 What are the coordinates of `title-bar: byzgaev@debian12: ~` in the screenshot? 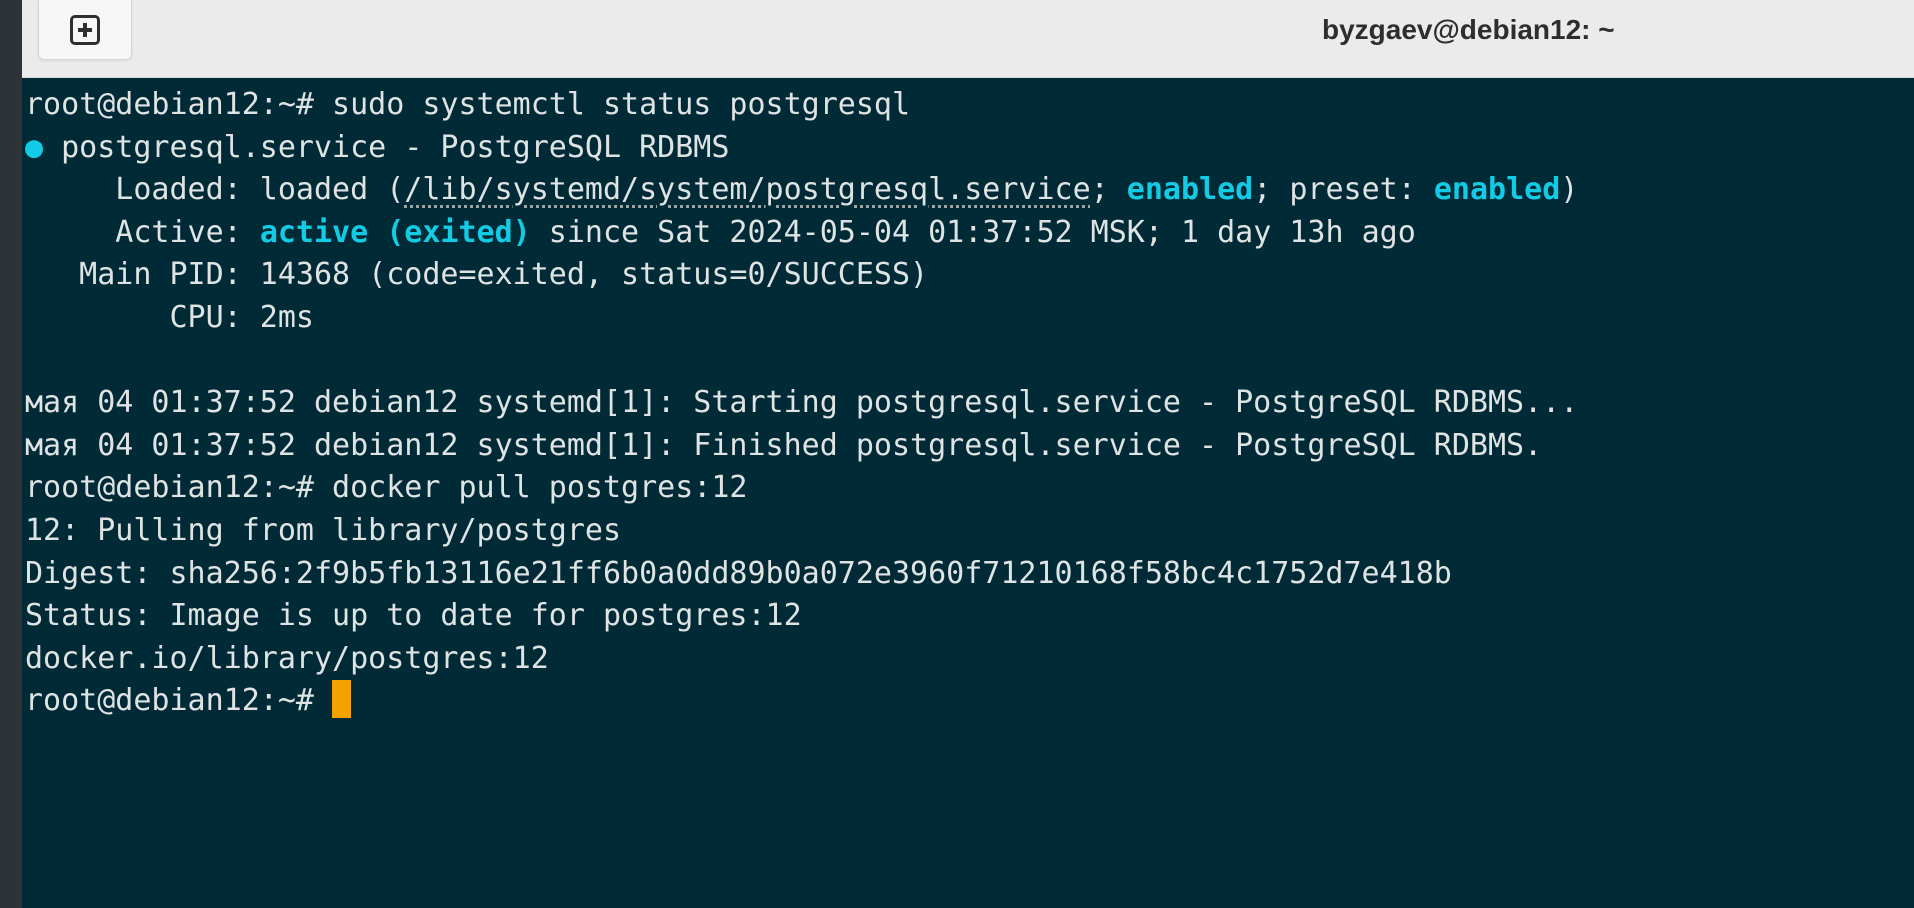 It's located at (968, 39).